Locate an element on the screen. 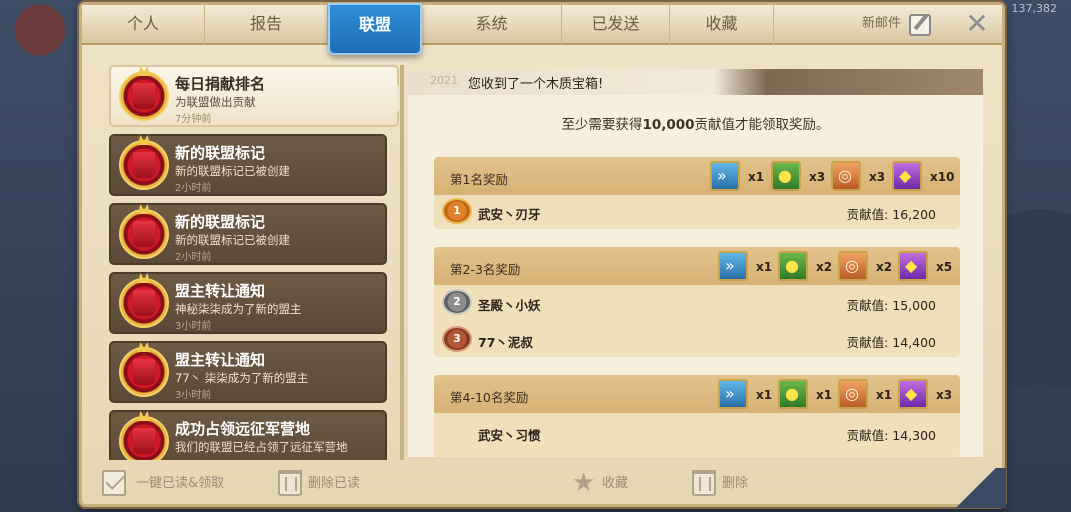  rank-score: 贡献值: 16,200 is located at coordinates (891, 214).